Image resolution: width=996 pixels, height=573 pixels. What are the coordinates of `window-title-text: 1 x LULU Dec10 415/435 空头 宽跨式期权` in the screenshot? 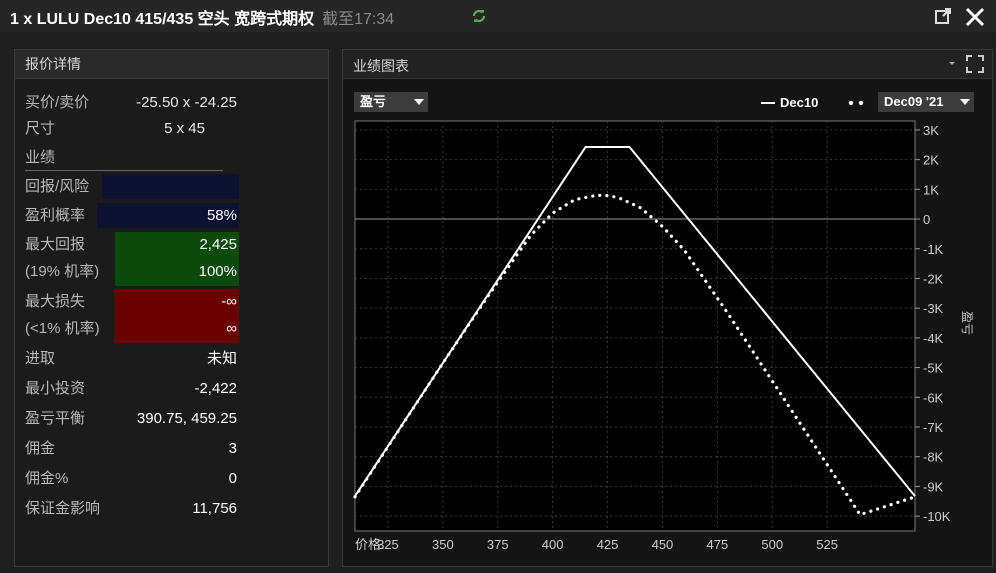 It's located at (162, 19).